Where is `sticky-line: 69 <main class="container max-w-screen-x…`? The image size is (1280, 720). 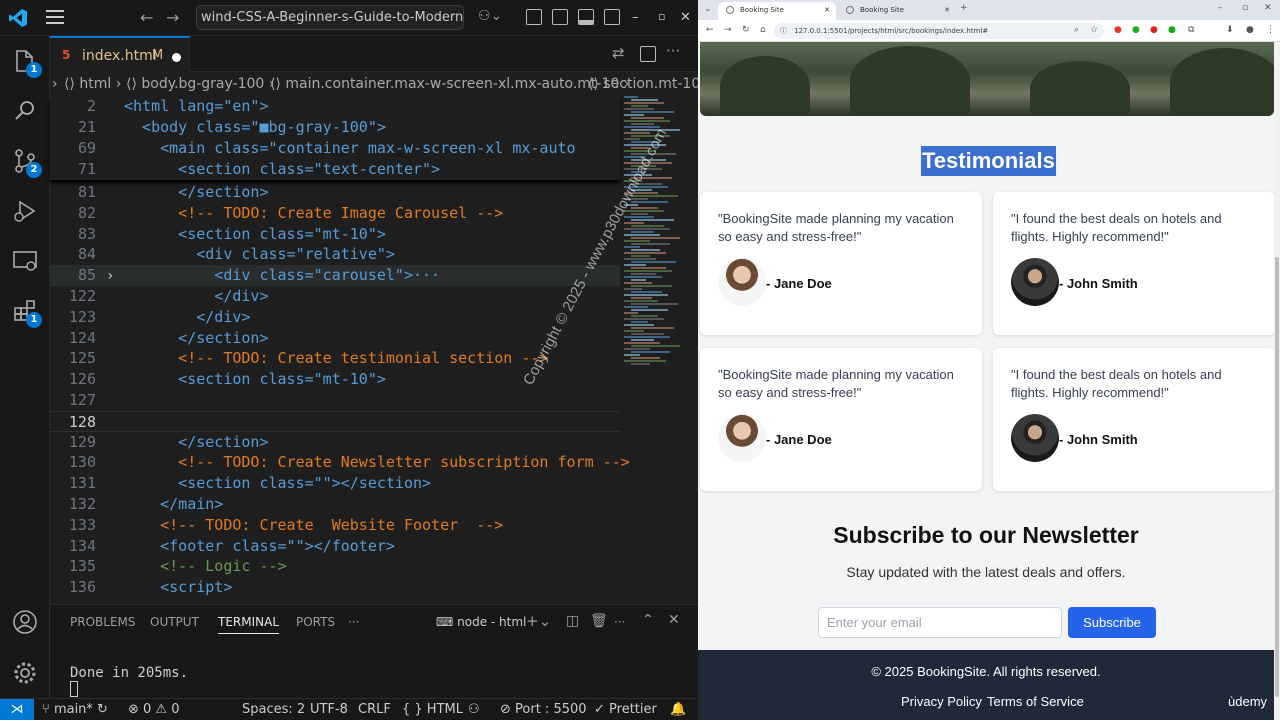 sticky-line: 69 <main class="container max-w-screen-x… is located at coordinates (335, 148).